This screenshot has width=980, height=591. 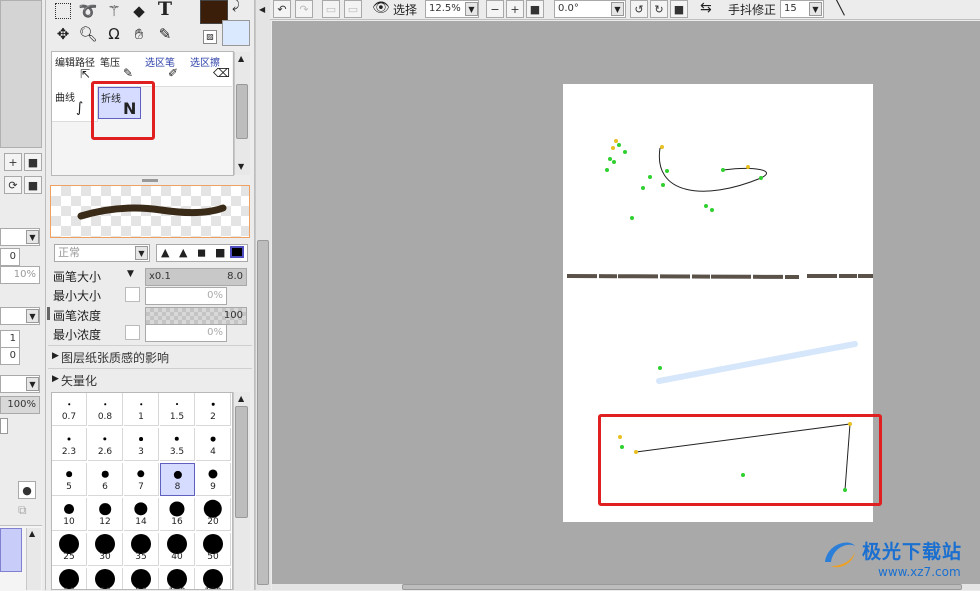 What do you see at coordinates (213, 578) in the screenshot?
I see `brush-size-cell: 120` at bounding box center [213, 578].